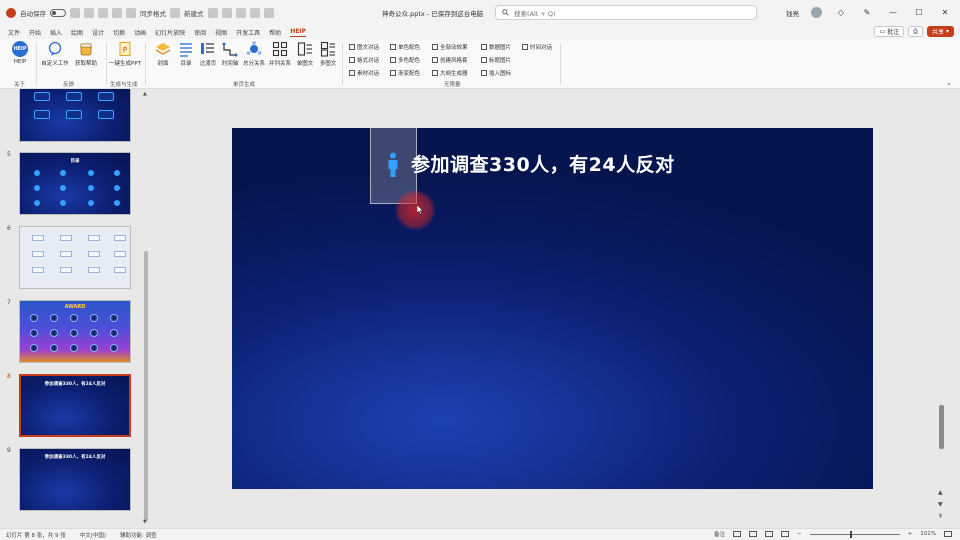  I want to click on zoom-in-icon: +, so click(910, 534).